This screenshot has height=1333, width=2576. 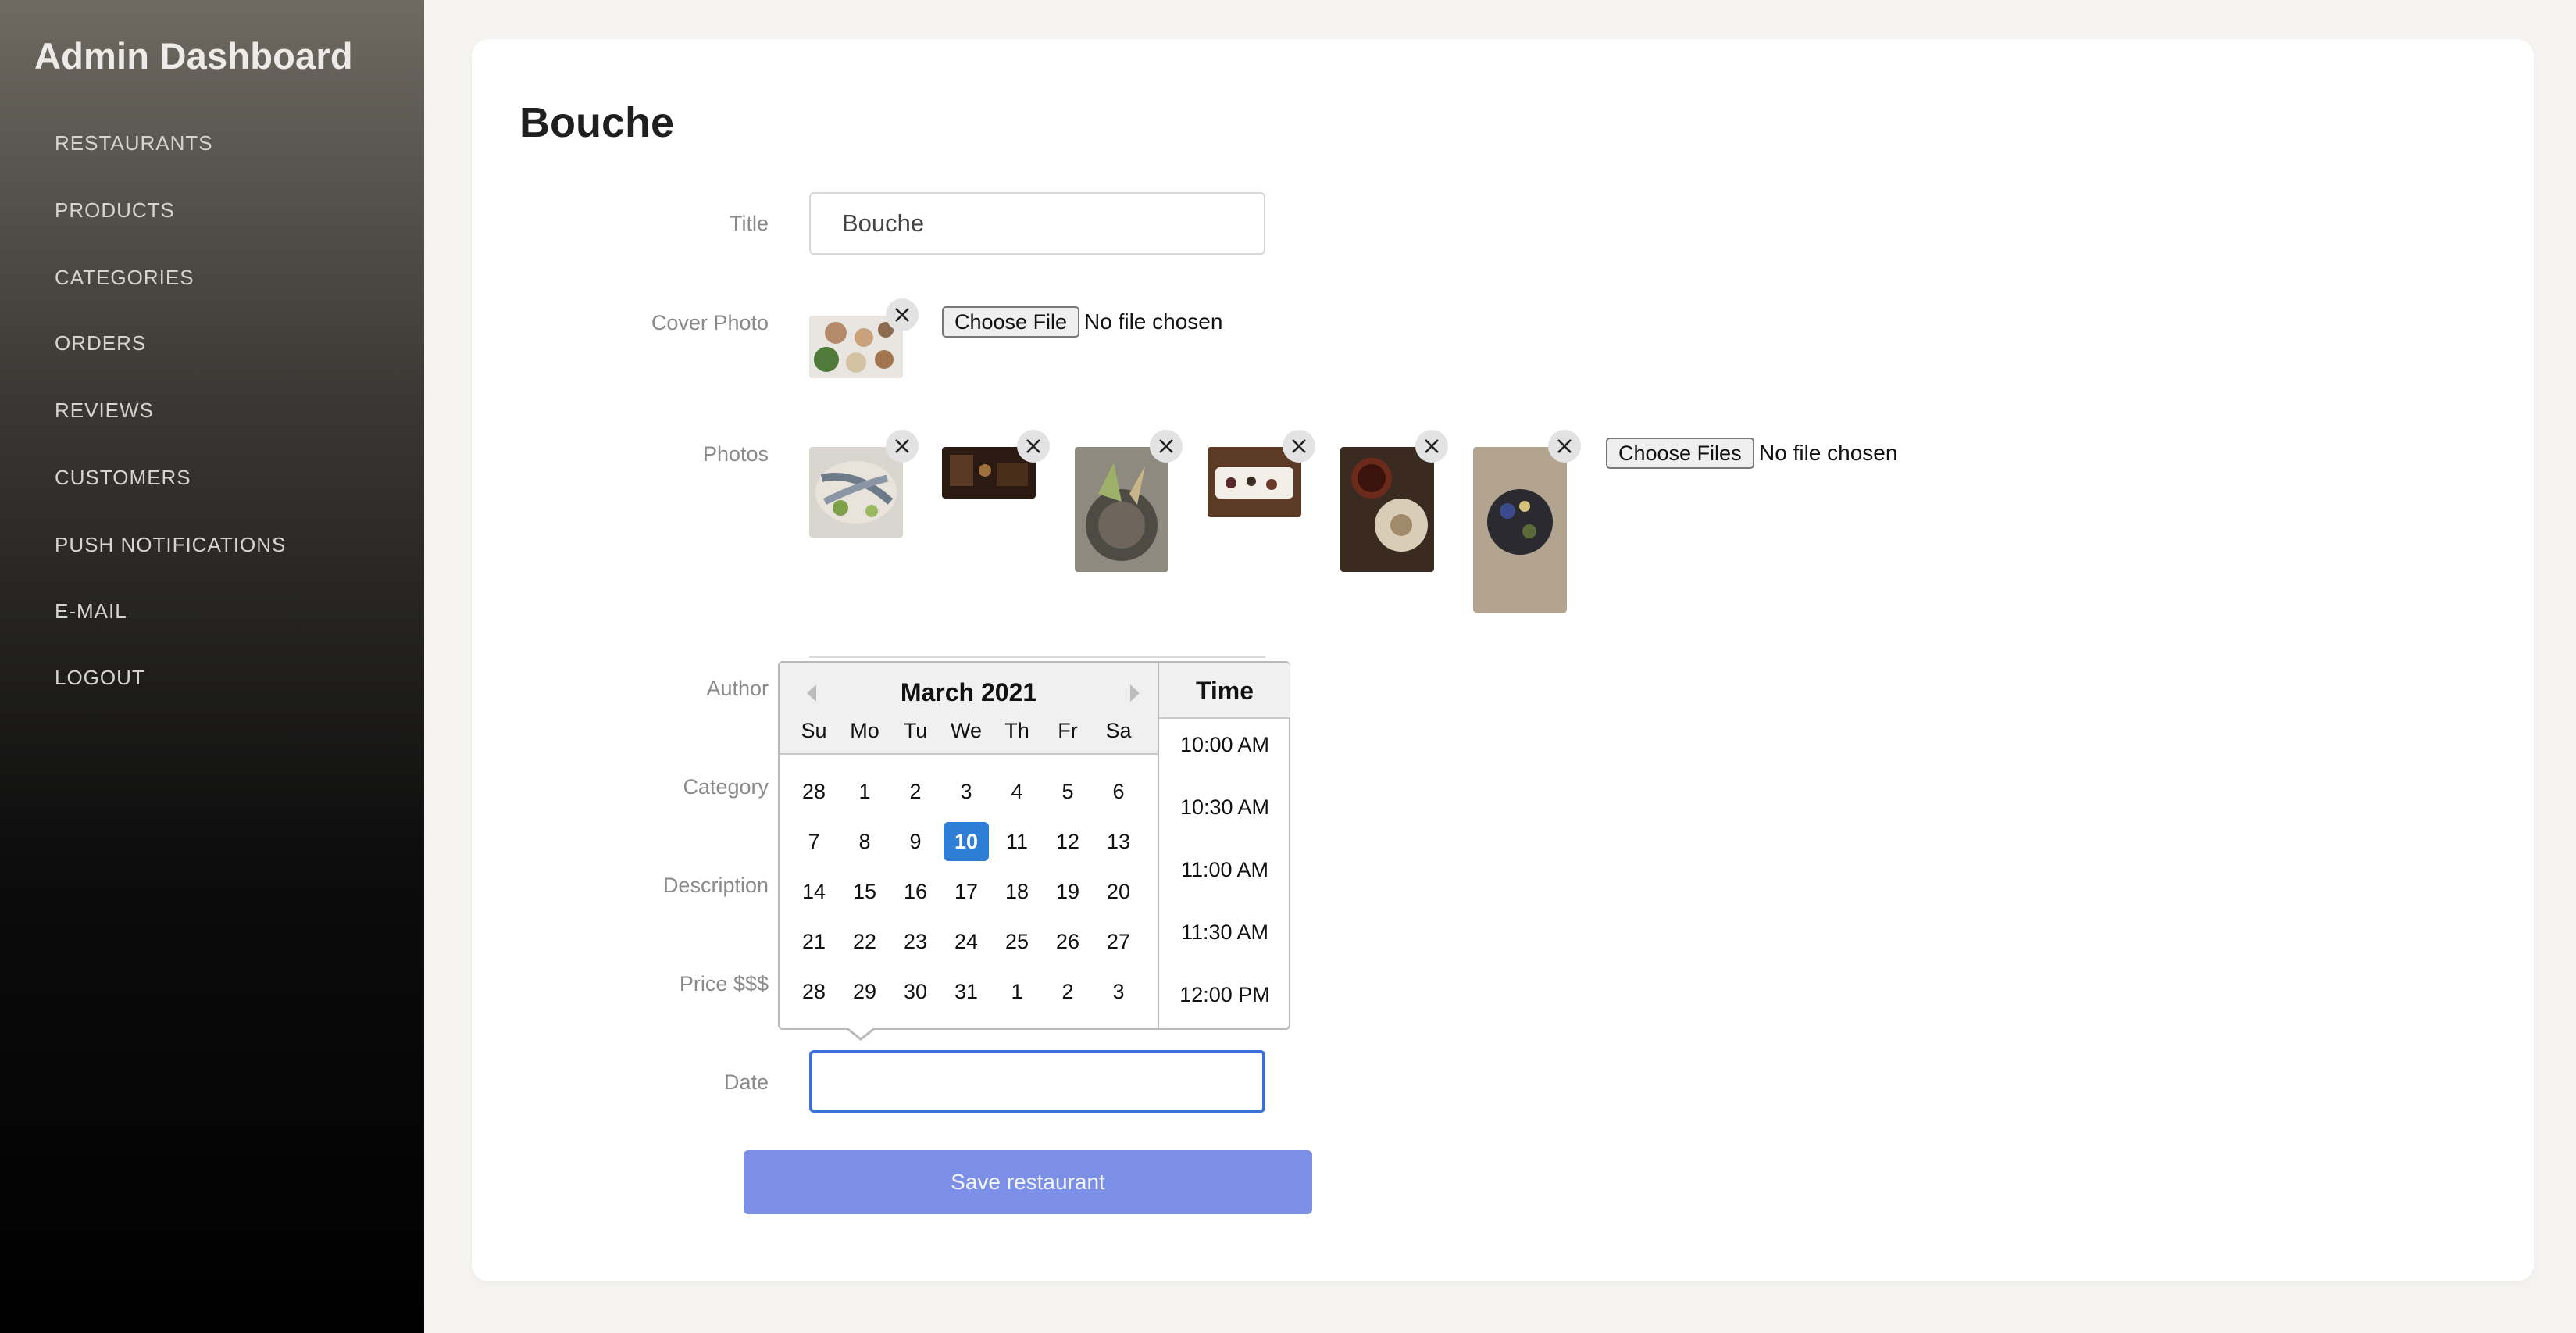 I want to click on sidebar-item-categories: CATEGORIES, so click(x=124, y=277).